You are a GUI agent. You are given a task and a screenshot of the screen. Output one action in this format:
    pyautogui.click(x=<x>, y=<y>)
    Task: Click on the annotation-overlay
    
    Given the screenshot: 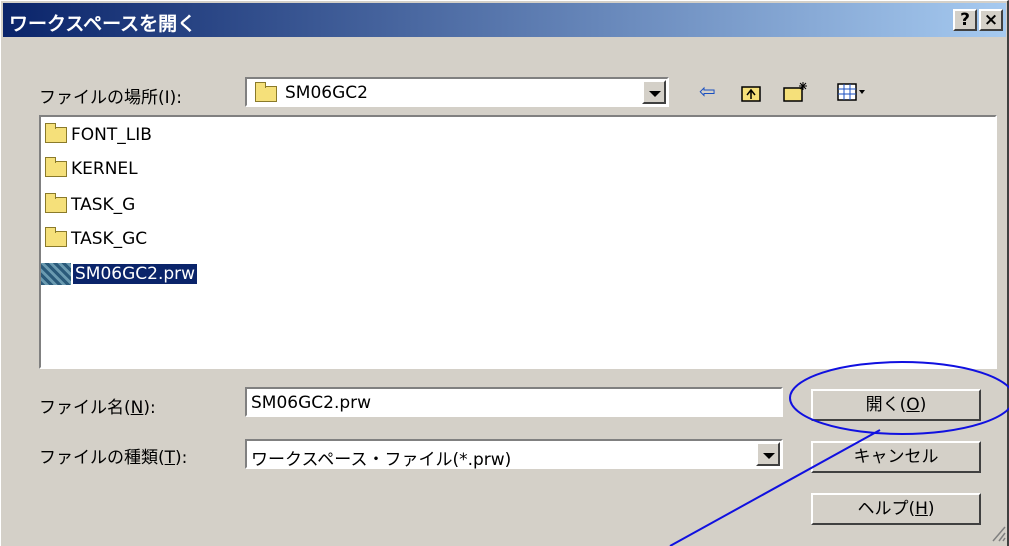 What is the action you would take?
    pyautogui.click(x=839, y=453)
    